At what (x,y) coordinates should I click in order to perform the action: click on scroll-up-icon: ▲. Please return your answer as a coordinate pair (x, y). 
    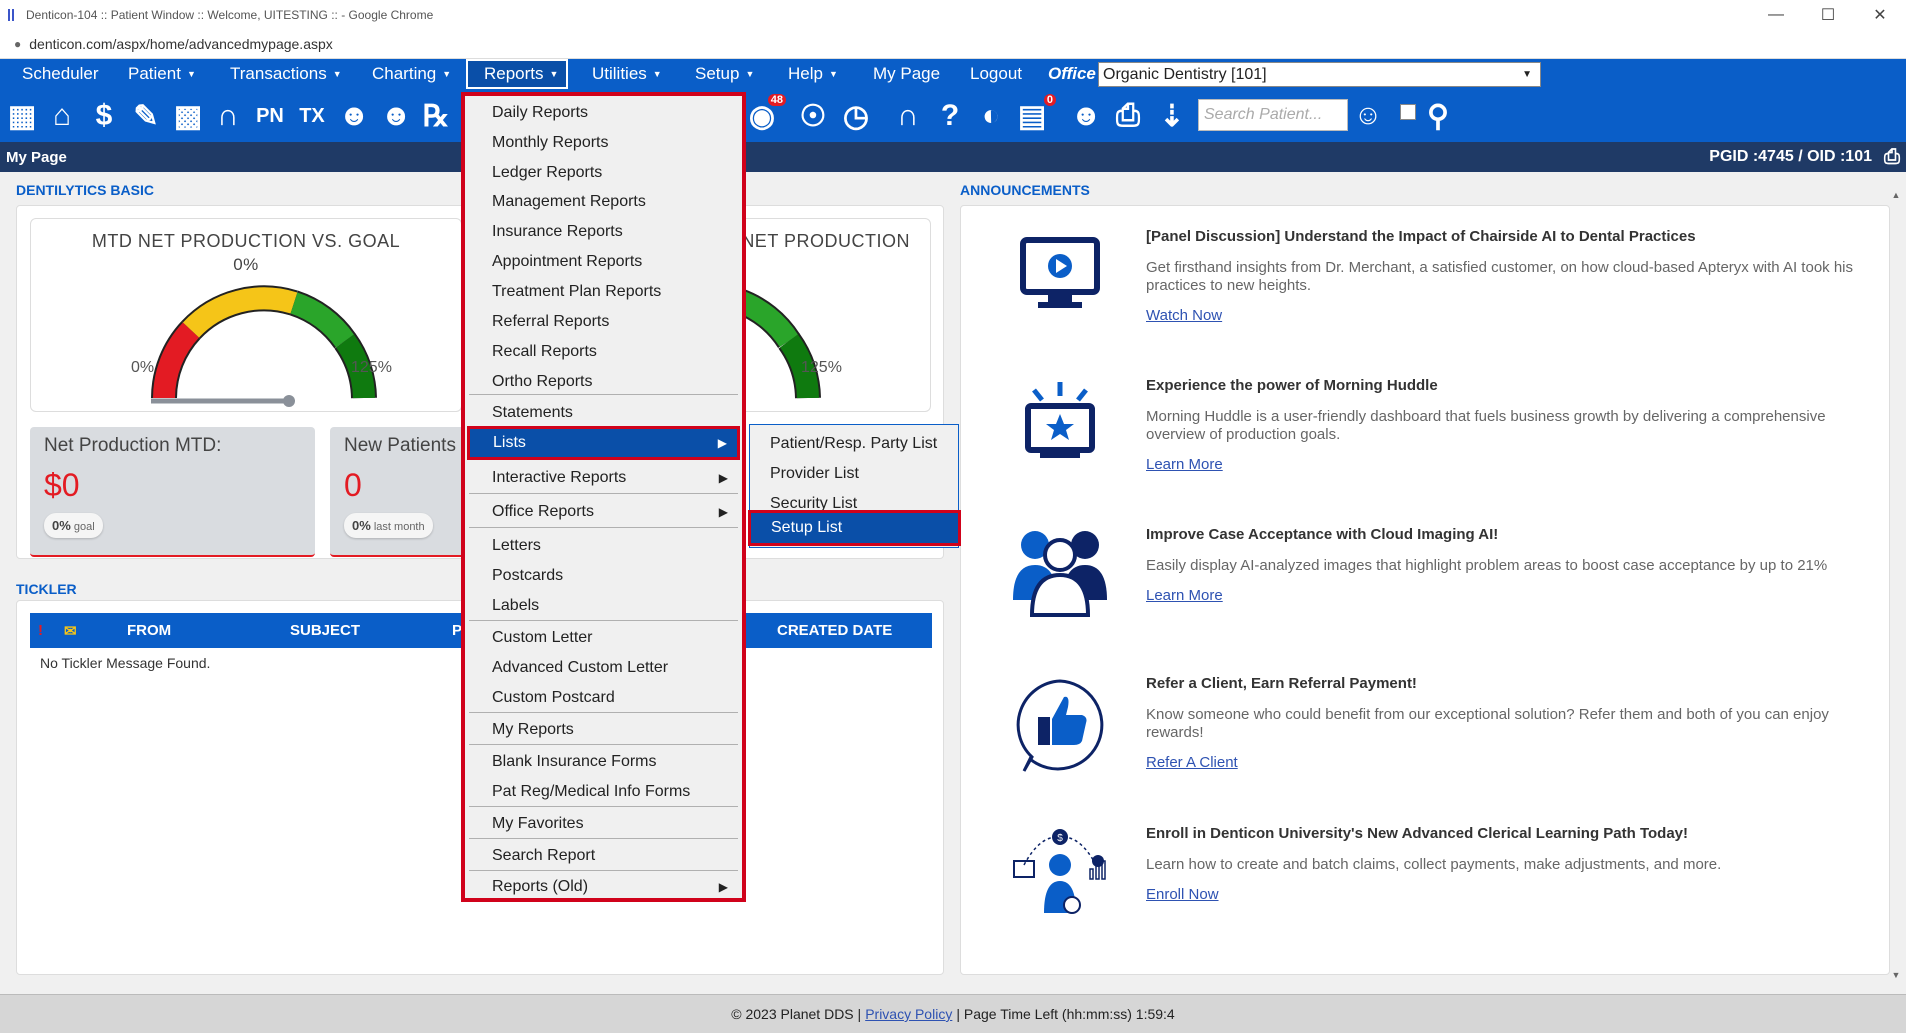
    Looking at the image, I should click on (1896, 195).